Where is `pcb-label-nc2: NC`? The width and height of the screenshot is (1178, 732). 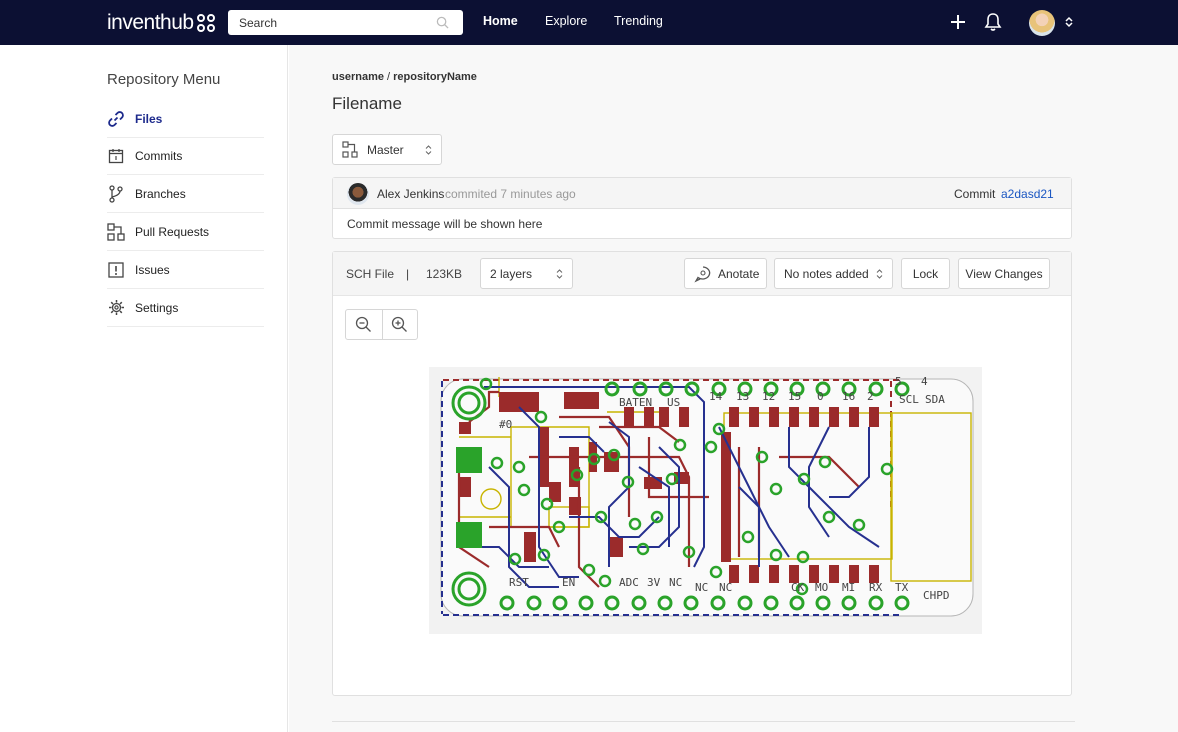
pcb-label-nc2: NC is located at coordinates (701, 587).